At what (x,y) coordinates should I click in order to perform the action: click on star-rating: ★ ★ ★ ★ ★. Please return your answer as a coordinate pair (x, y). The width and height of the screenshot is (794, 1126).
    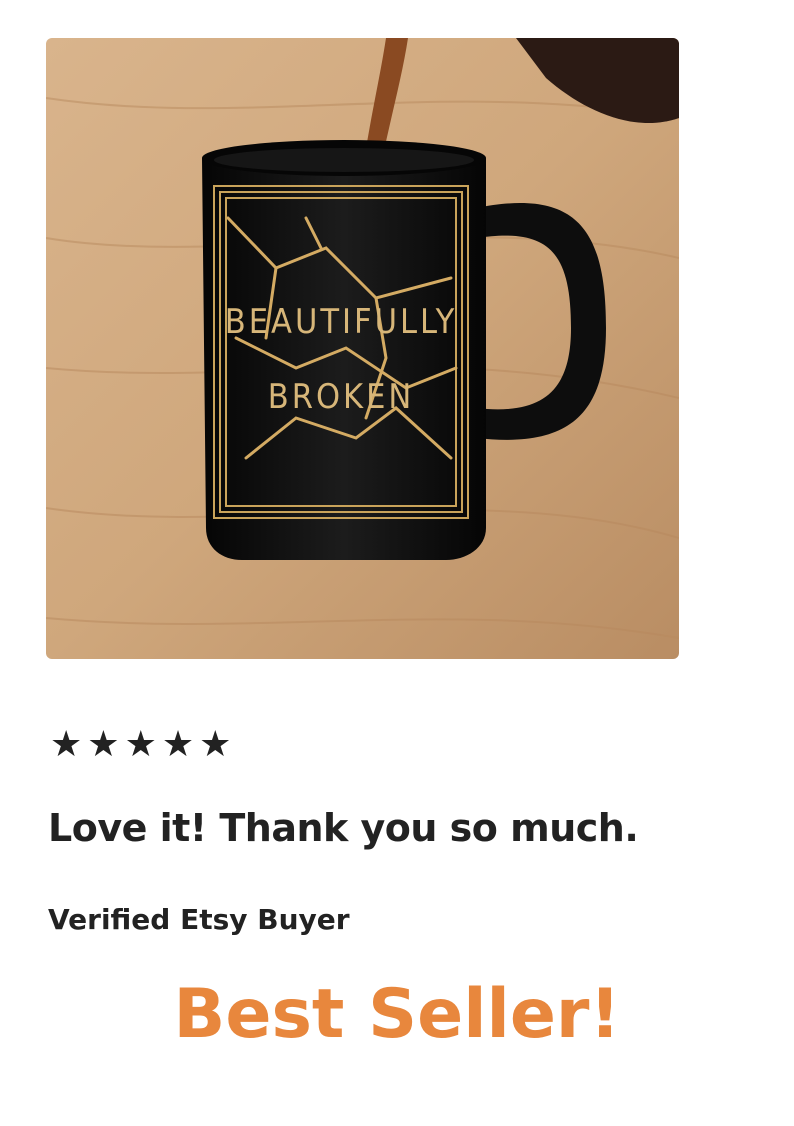
    Looking at the image, I should click on (140, 745).